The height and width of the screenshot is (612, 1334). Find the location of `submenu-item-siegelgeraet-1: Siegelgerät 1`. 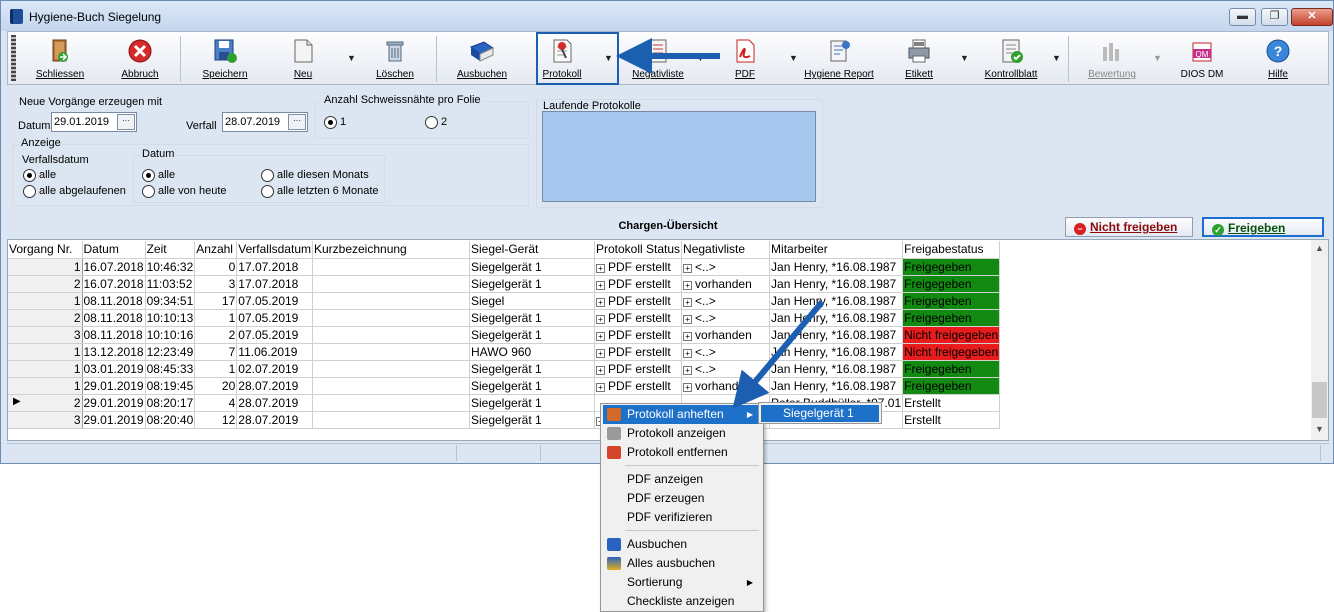

submenu-item-siegelgeraet-1: Siegelgerät 1 is located at coordinates (820, 413).